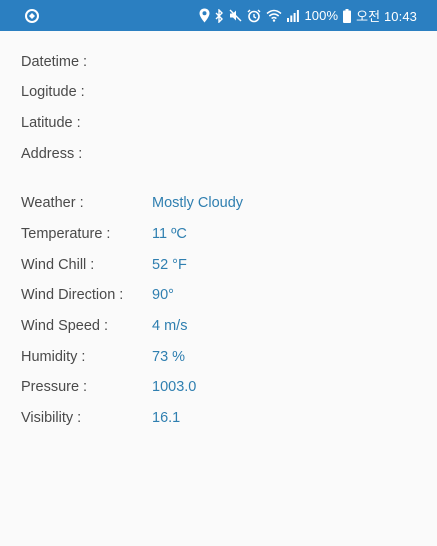 This screenshot has height=546, width=437. Describe the element at coordinates (293, 16) in the screenshot. I see `signal-icon` at that location.